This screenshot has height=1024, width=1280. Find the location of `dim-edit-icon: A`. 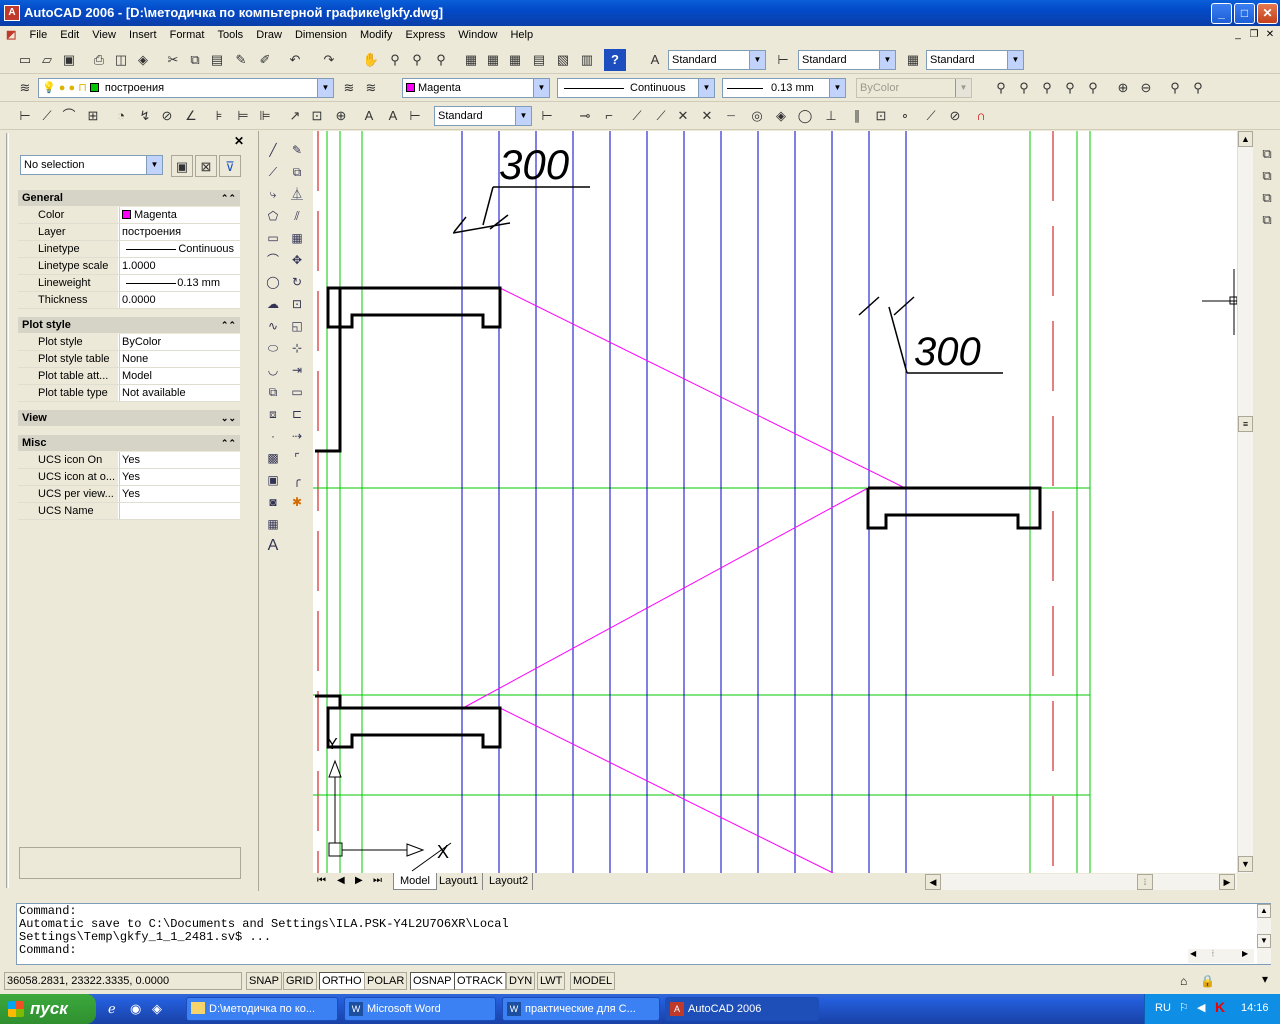

dim-edit-icon: A is located at coordinates (369, 116).